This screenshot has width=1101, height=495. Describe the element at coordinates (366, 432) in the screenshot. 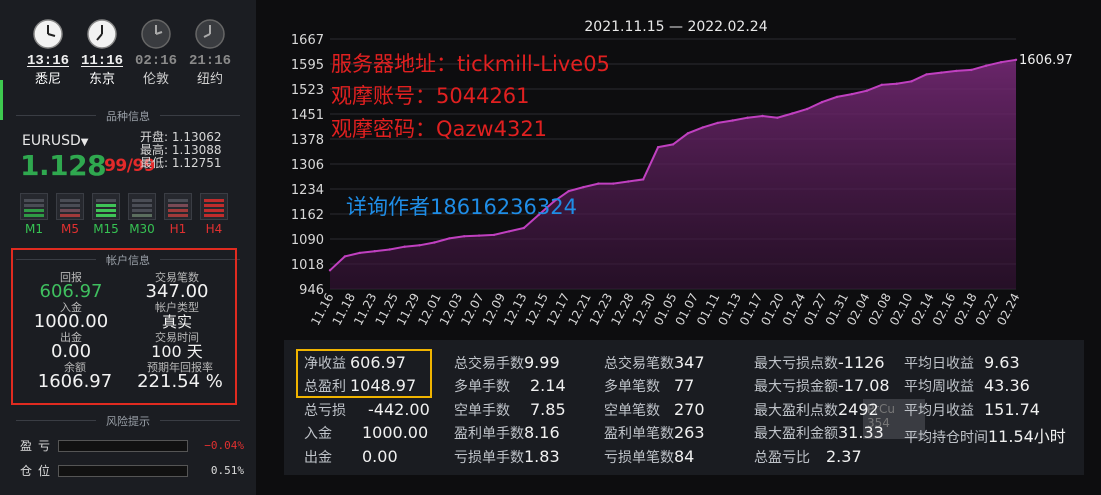

I see `stat-deposit: 入金 1000.00` at that location.